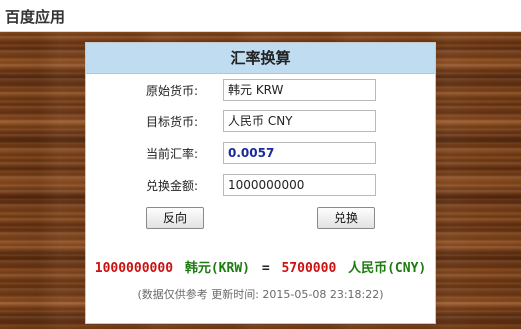  I want to click on target-currency-select: 人民币 CNY, so click(299, 121).